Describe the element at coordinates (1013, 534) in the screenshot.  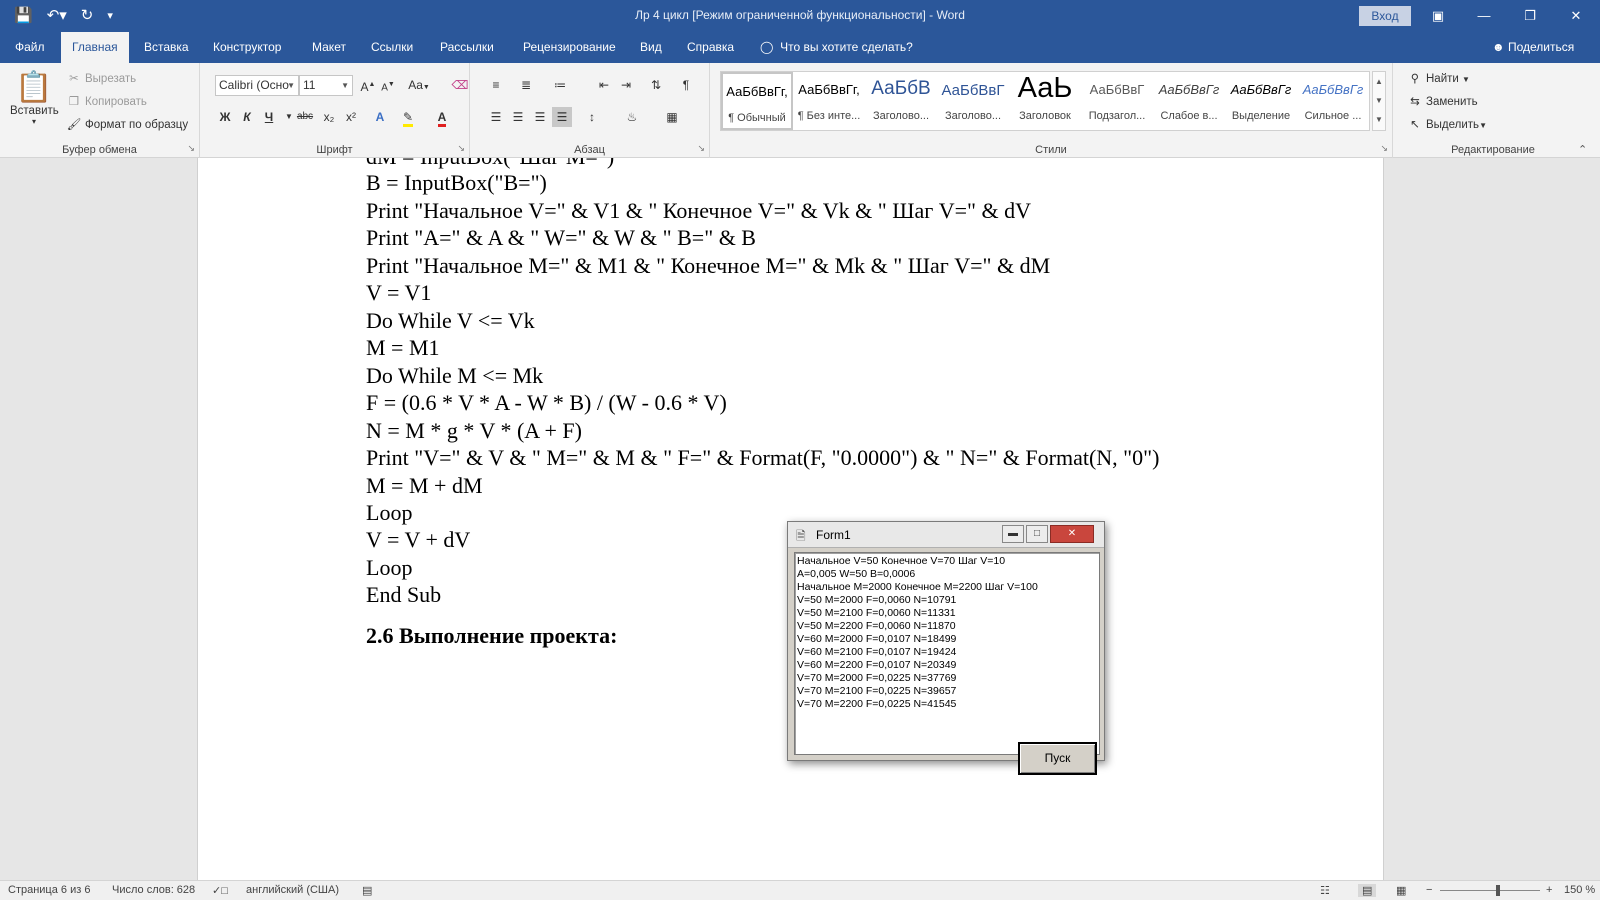
I see `minimize-icon: ▬` at that location.